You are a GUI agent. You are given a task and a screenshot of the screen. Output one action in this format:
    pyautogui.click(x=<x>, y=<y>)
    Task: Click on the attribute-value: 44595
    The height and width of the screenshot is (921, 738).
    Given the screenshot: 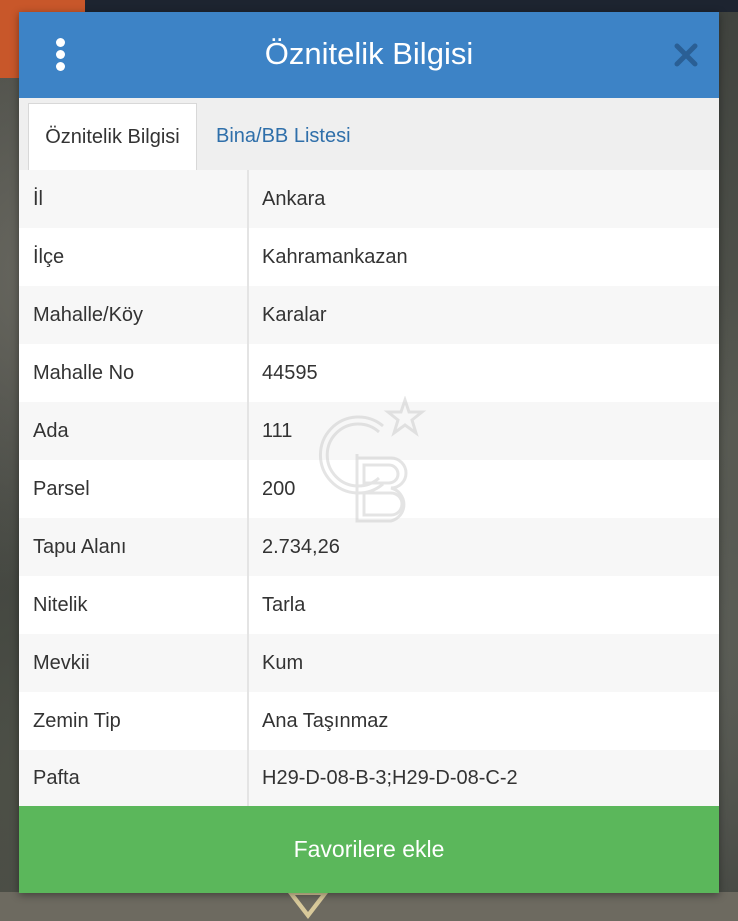 What is the action you would take?
    pyautogui.click(x=290, y=373)
    